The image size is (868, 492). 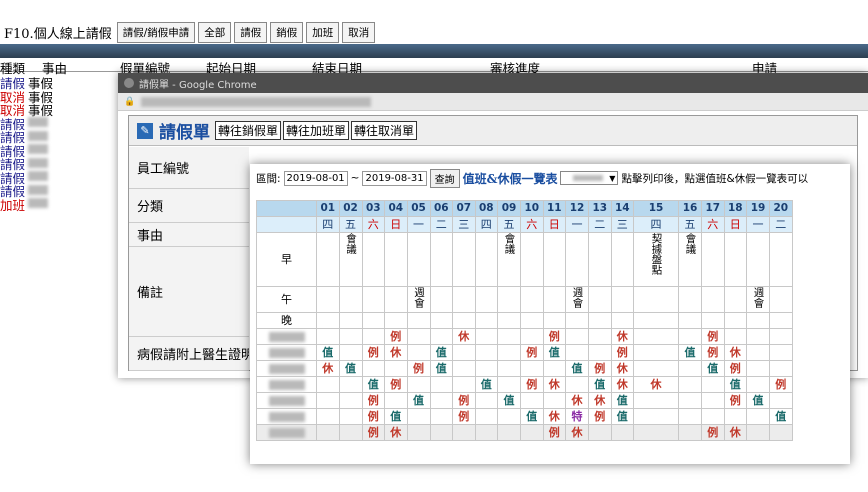 What do you see at coordinates (396, 208) in the screenshot?
I see `day-header: 04` at bounding box center [396, 208].